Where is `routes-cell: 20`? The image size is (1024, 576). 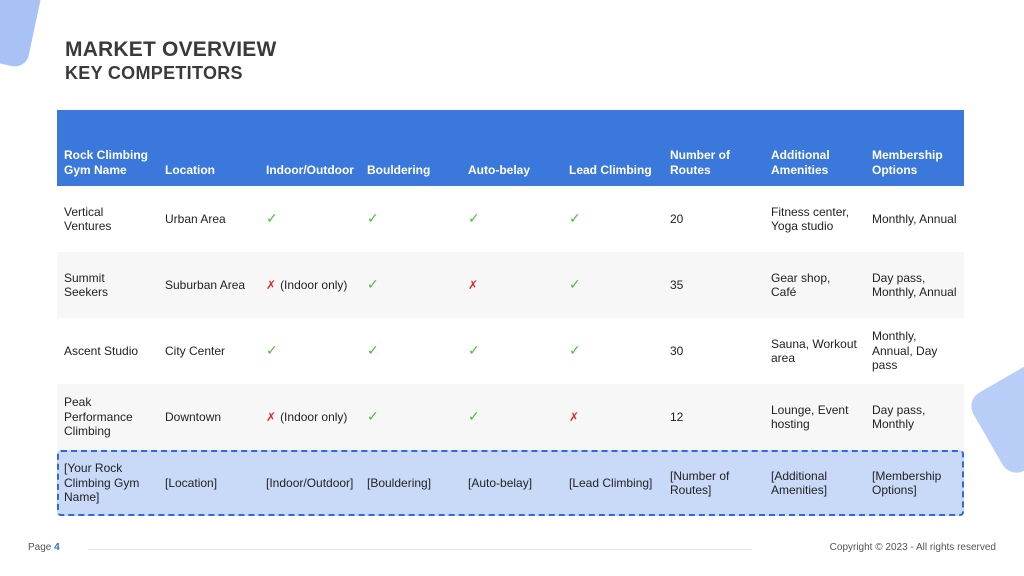 routes-cell: 20 is located at coordinates (677, 218).